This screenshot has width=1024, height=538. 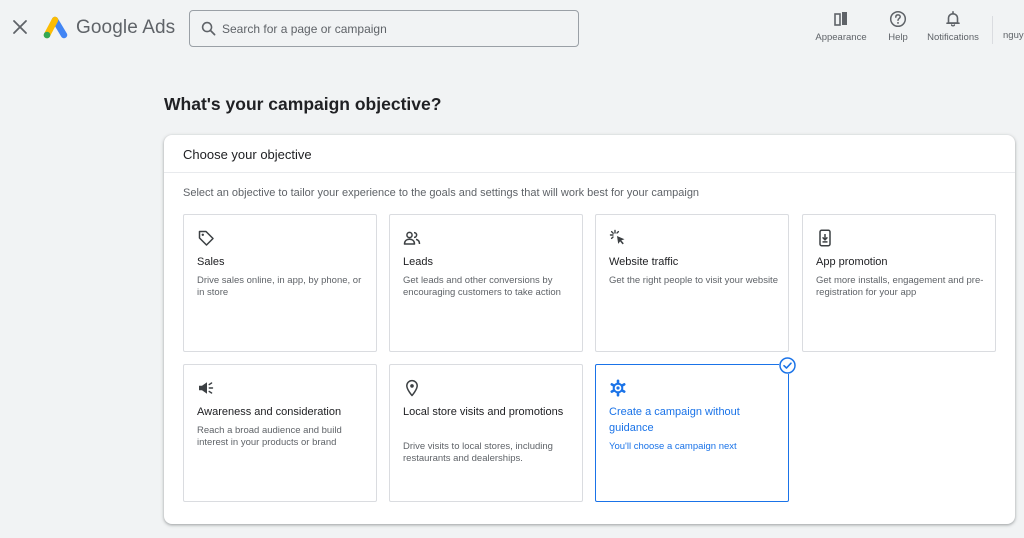 I want to click on panel-header: Choose your objective, so click(x=589, y=154).